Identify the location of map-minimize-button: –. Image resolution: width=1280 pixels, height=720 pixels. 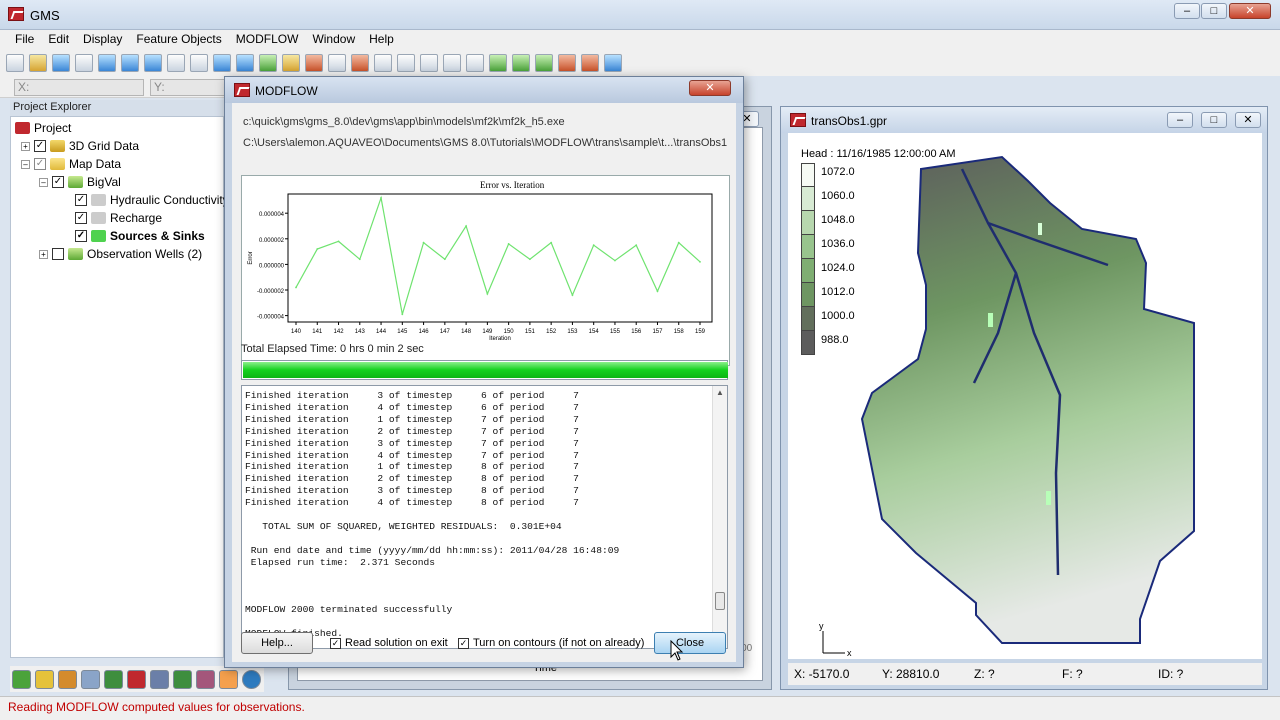
(1180, 120).